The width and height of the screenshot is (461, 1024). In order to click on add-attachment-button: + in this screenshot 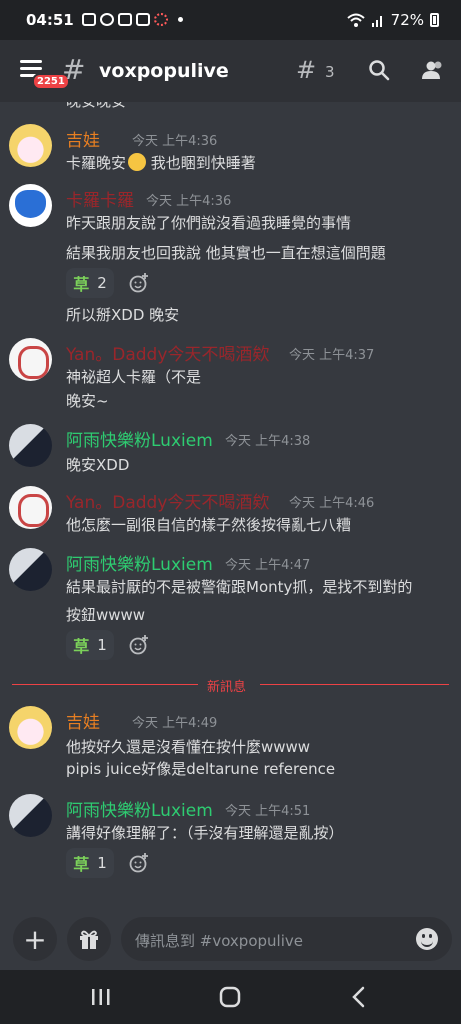, I will do `click(35, 939)`.